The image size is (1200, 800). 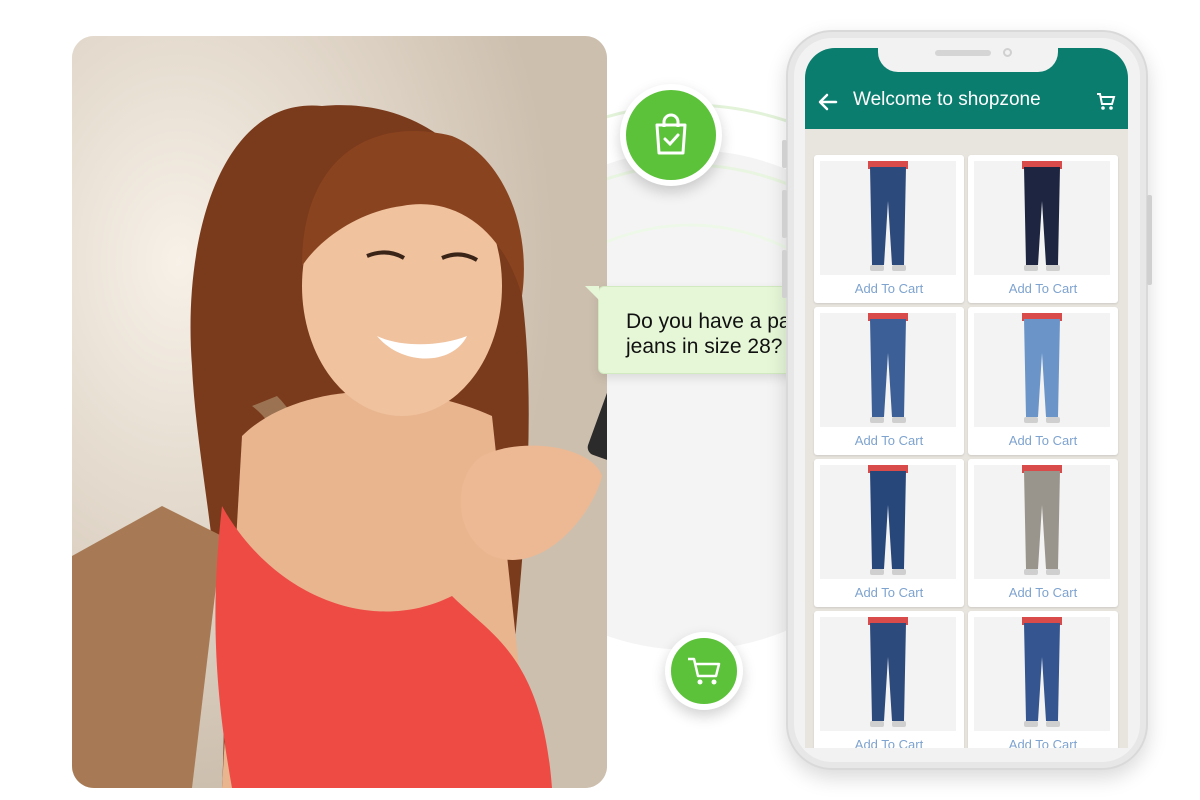 I want to click on phone-camera, so click(x=1007, y=52).